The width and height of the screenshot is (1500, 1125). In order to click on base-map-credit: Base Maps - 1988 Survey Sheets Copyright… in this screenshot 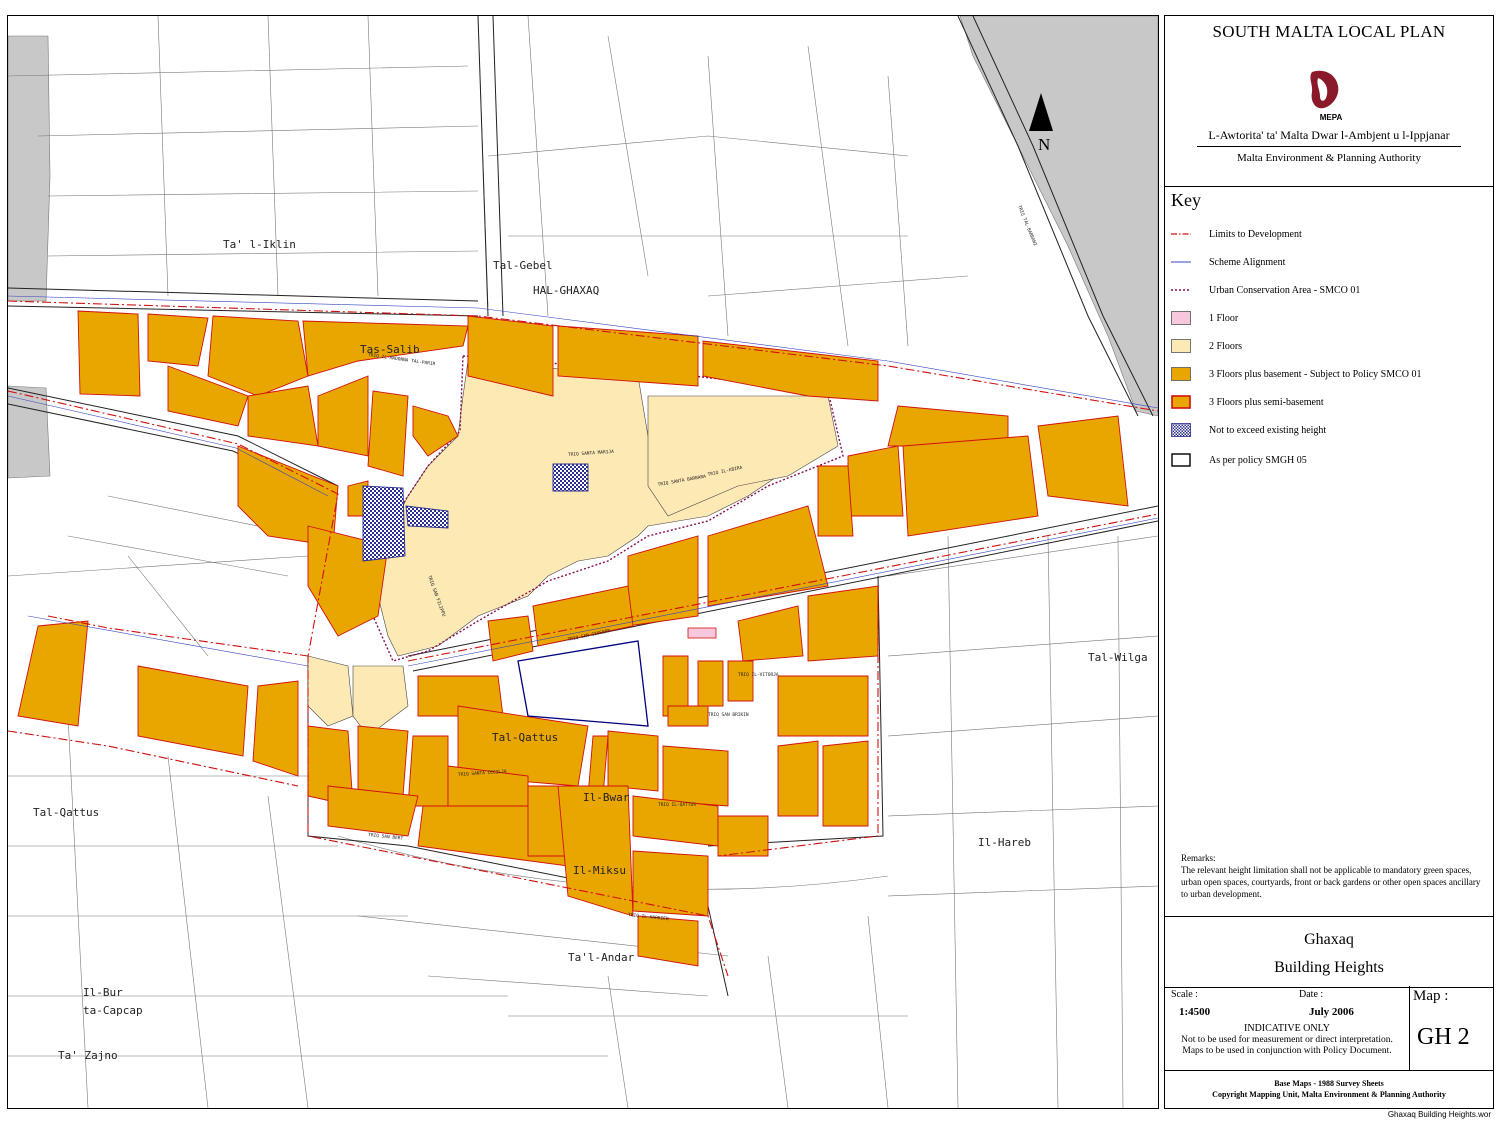, I will do `click(1329, 1089)`.